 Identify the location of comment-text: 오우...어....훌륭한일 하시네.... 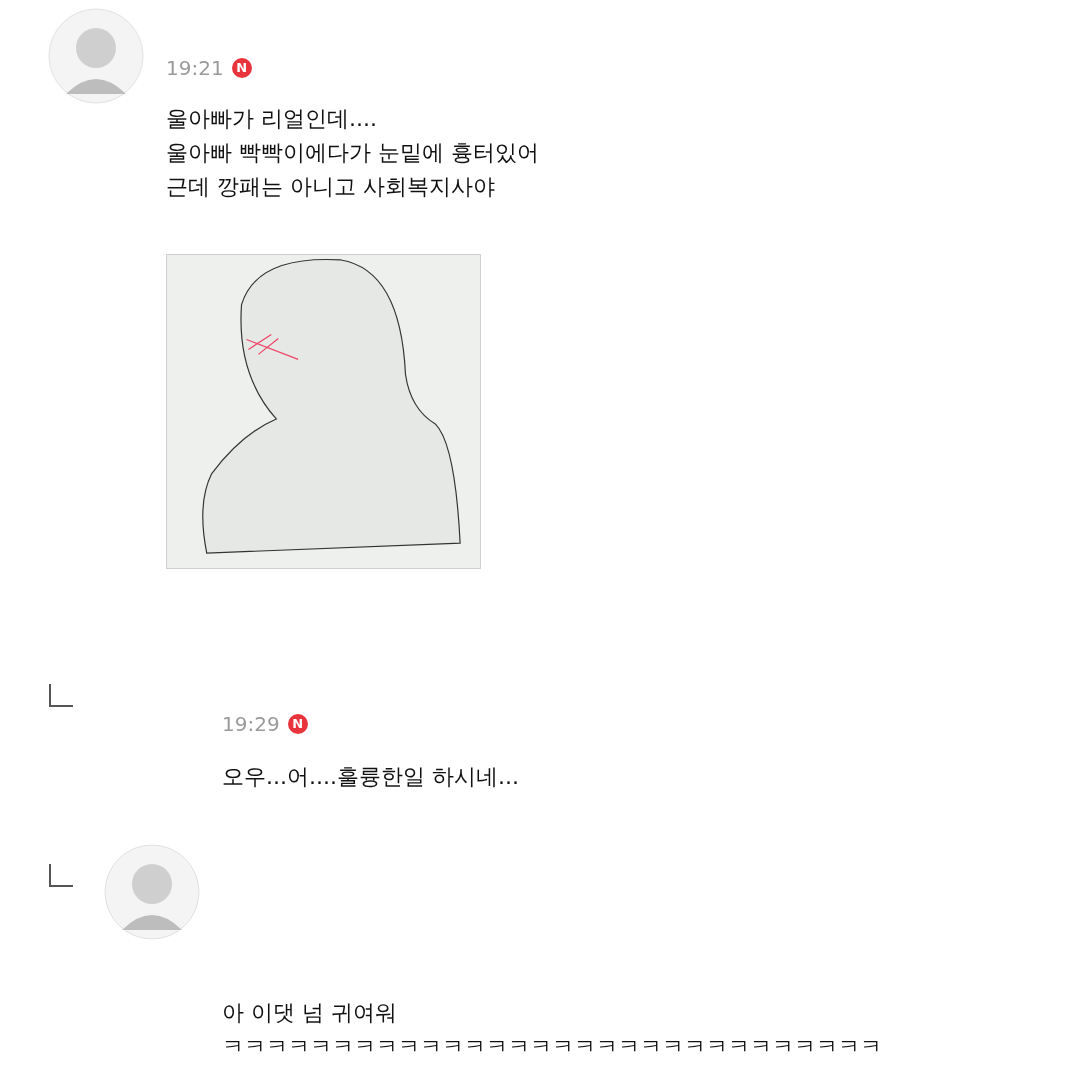
(371, 777).